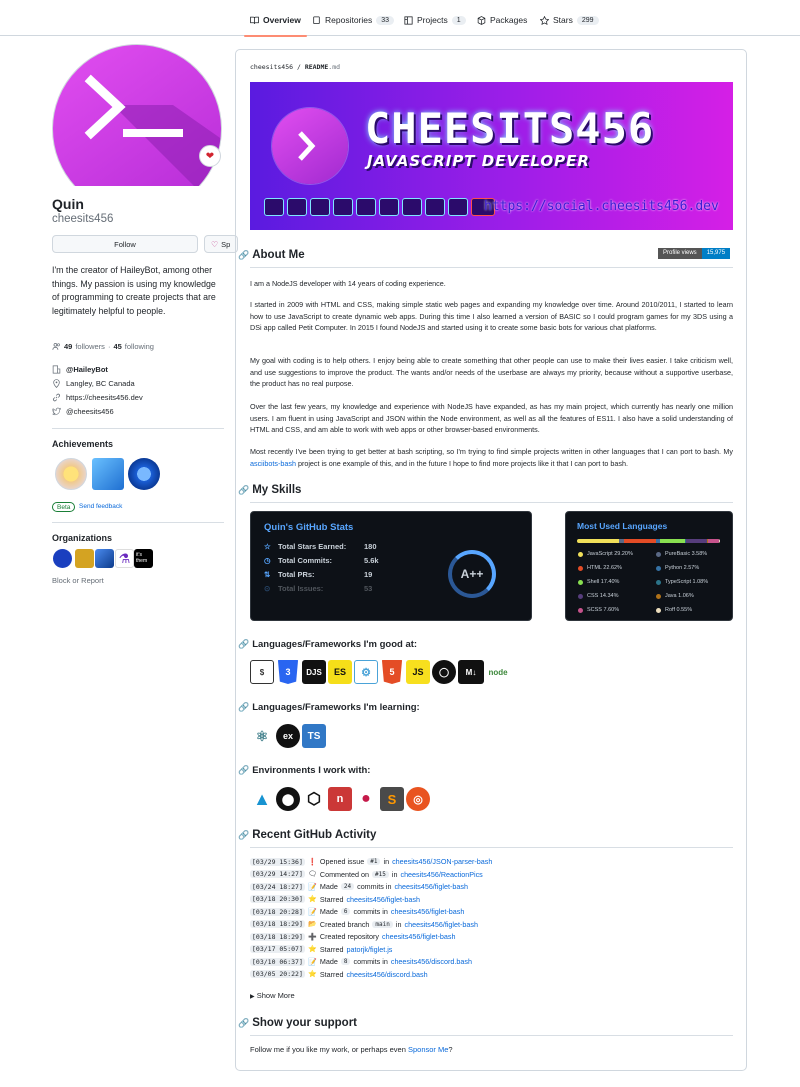 This screenshot has height=1087, width=800. I want to click on org-line: @HaileyBot, so click(80, 369).